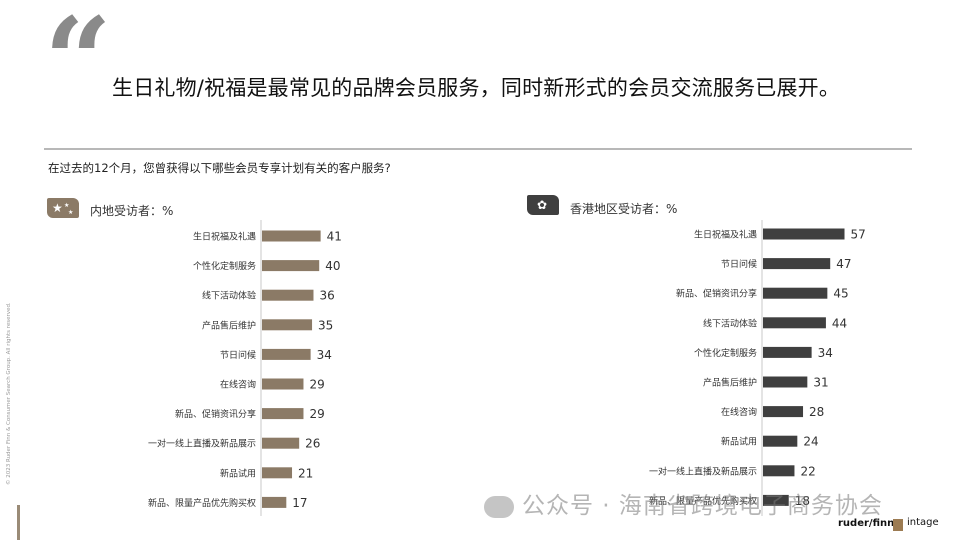 The width and height of the screenshot is (960, 540). What do you see at coordinates (807, 471) in the screenshot?
I see `hongkong-value-label: 22` at bounding box center [807, 471].